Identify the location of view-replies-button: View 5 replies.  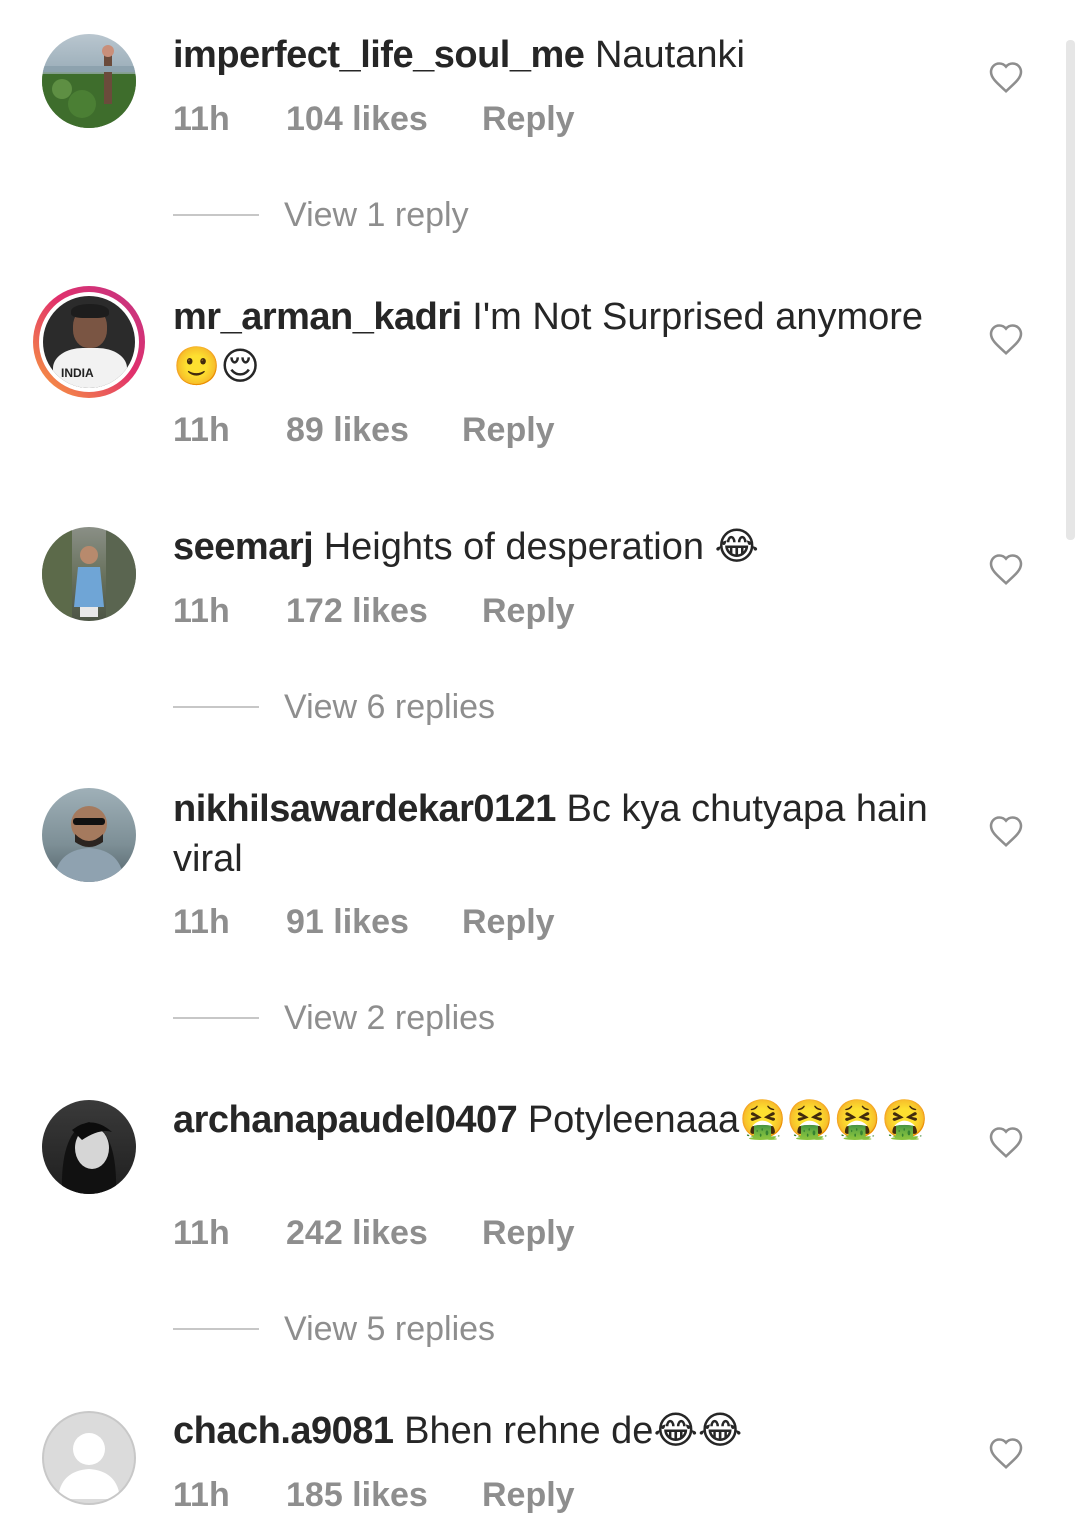
(423, 1330).